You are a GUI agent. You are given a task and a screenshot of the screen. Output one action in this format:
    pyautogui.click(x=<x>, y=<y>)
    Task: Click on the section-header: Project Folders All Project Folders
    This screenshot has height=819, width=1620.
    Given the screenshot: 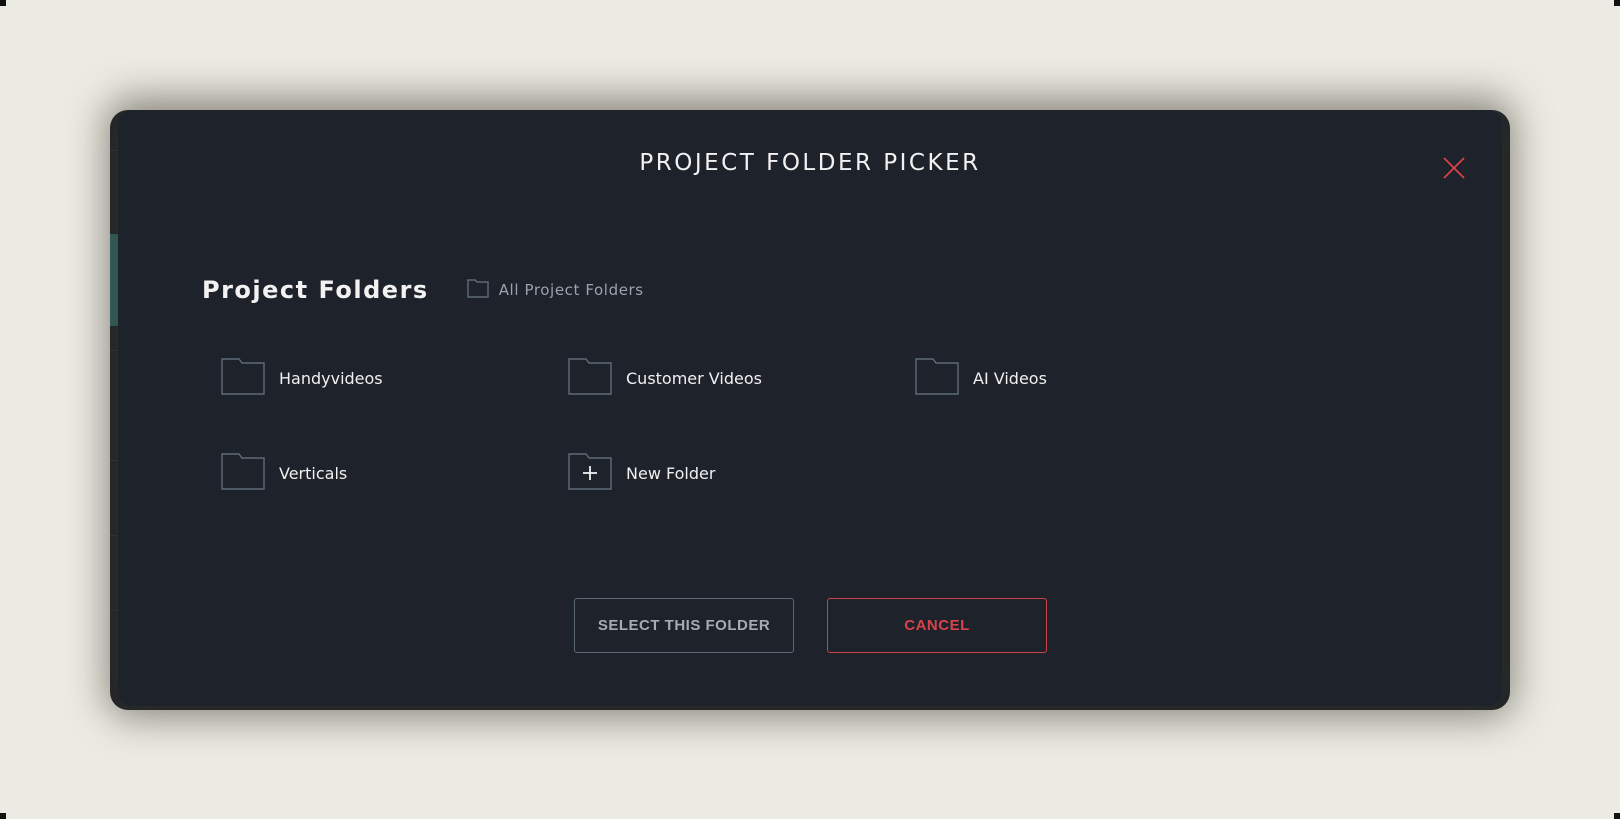 What is the action you would take?
    pyautogui.click(x=423, y=290)
    